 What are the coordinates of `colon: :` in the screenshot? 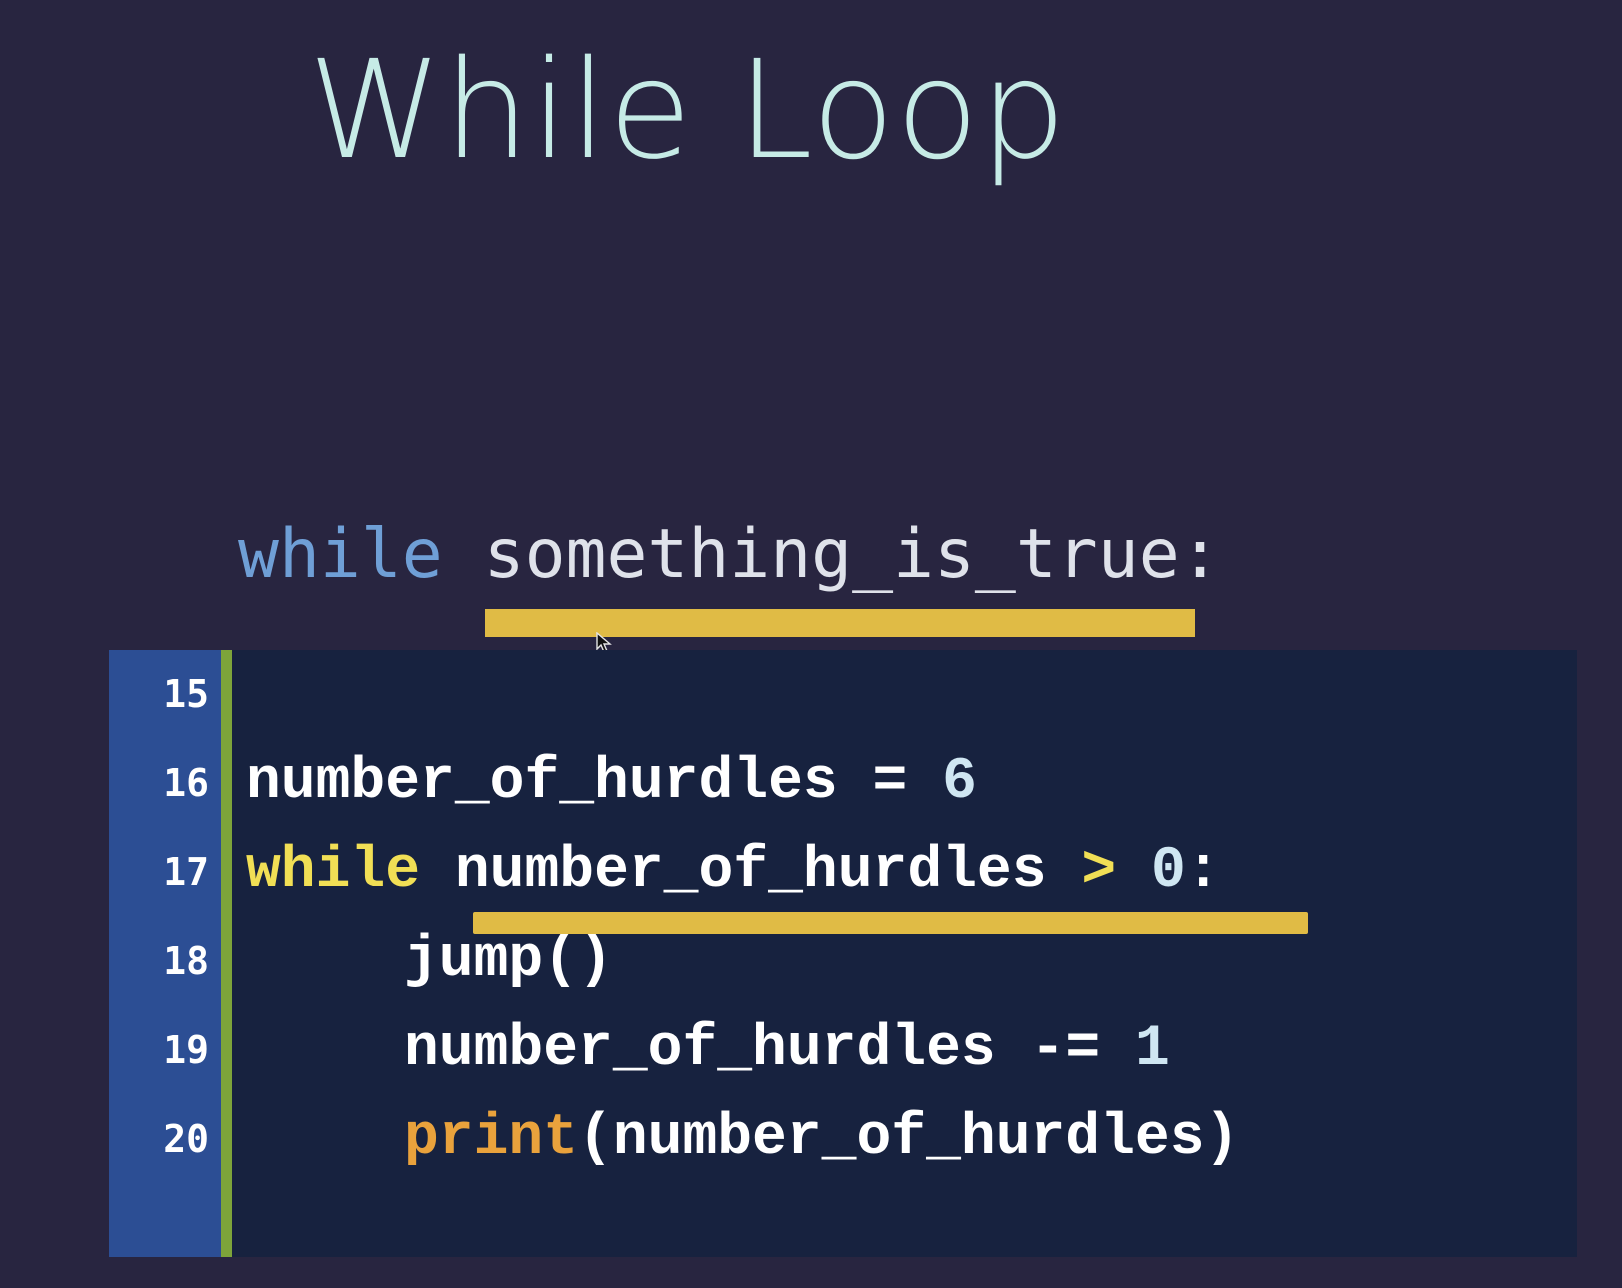 It's located at (1203, 871).